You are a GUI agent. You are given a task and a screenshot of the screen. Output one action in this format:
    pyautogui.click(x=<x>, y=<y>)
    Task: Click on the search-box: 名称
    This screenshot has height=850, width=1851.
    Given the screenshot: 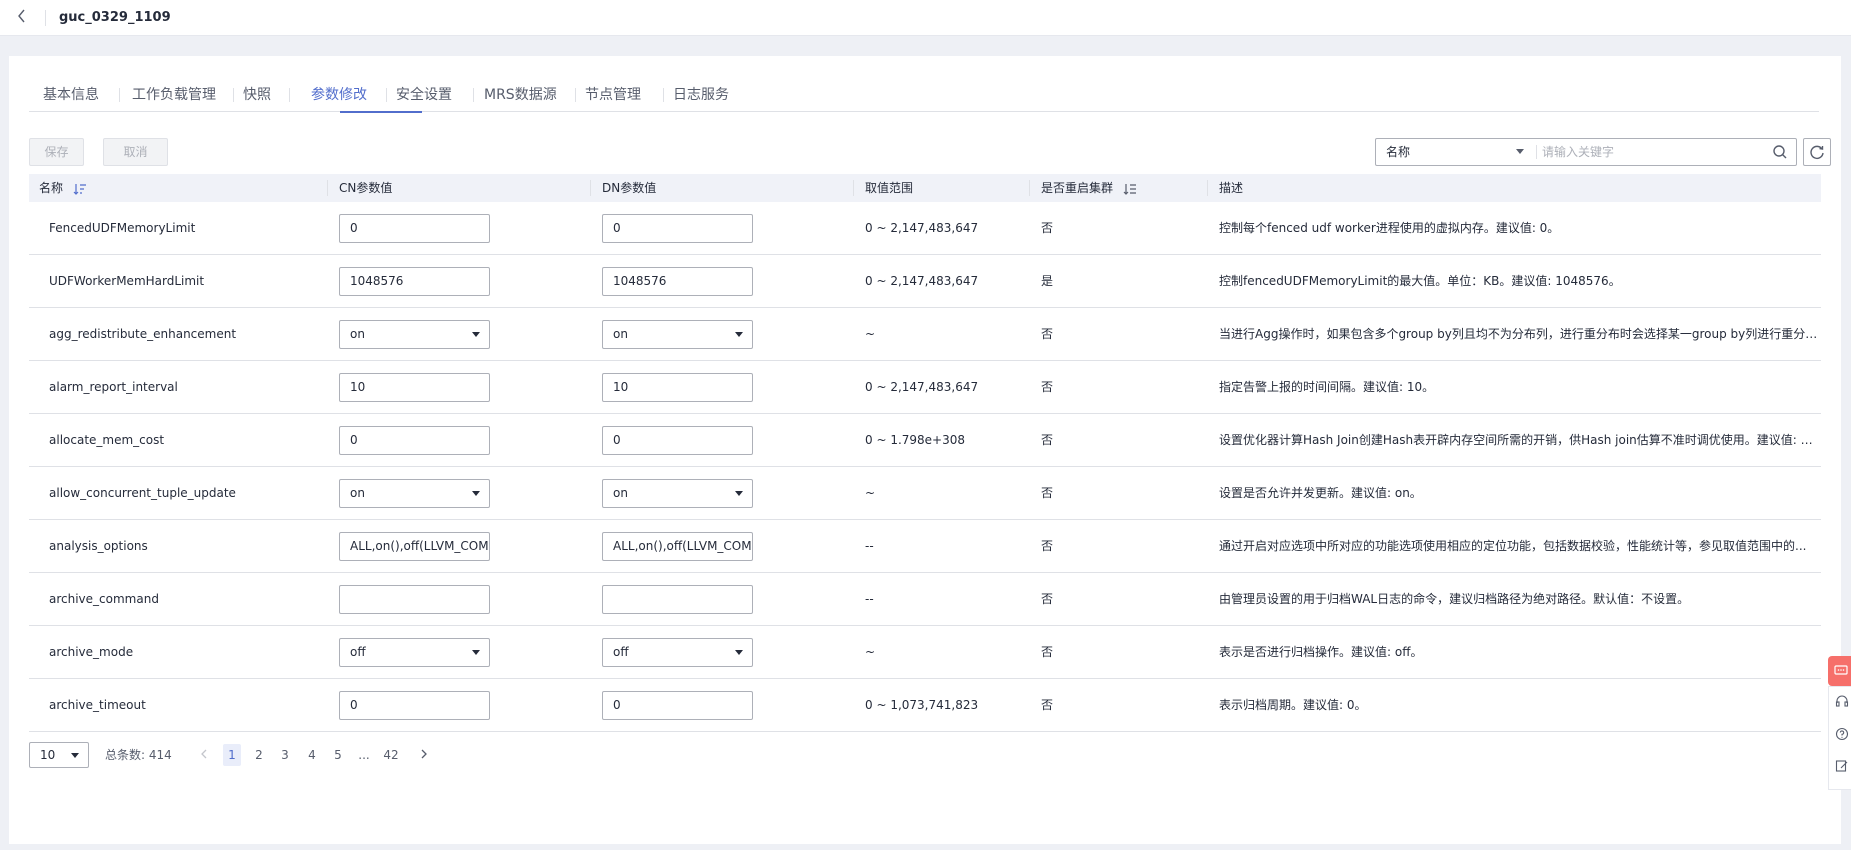 What is the action you would take?
    pyautogui.click(x=1586, y=152)
    